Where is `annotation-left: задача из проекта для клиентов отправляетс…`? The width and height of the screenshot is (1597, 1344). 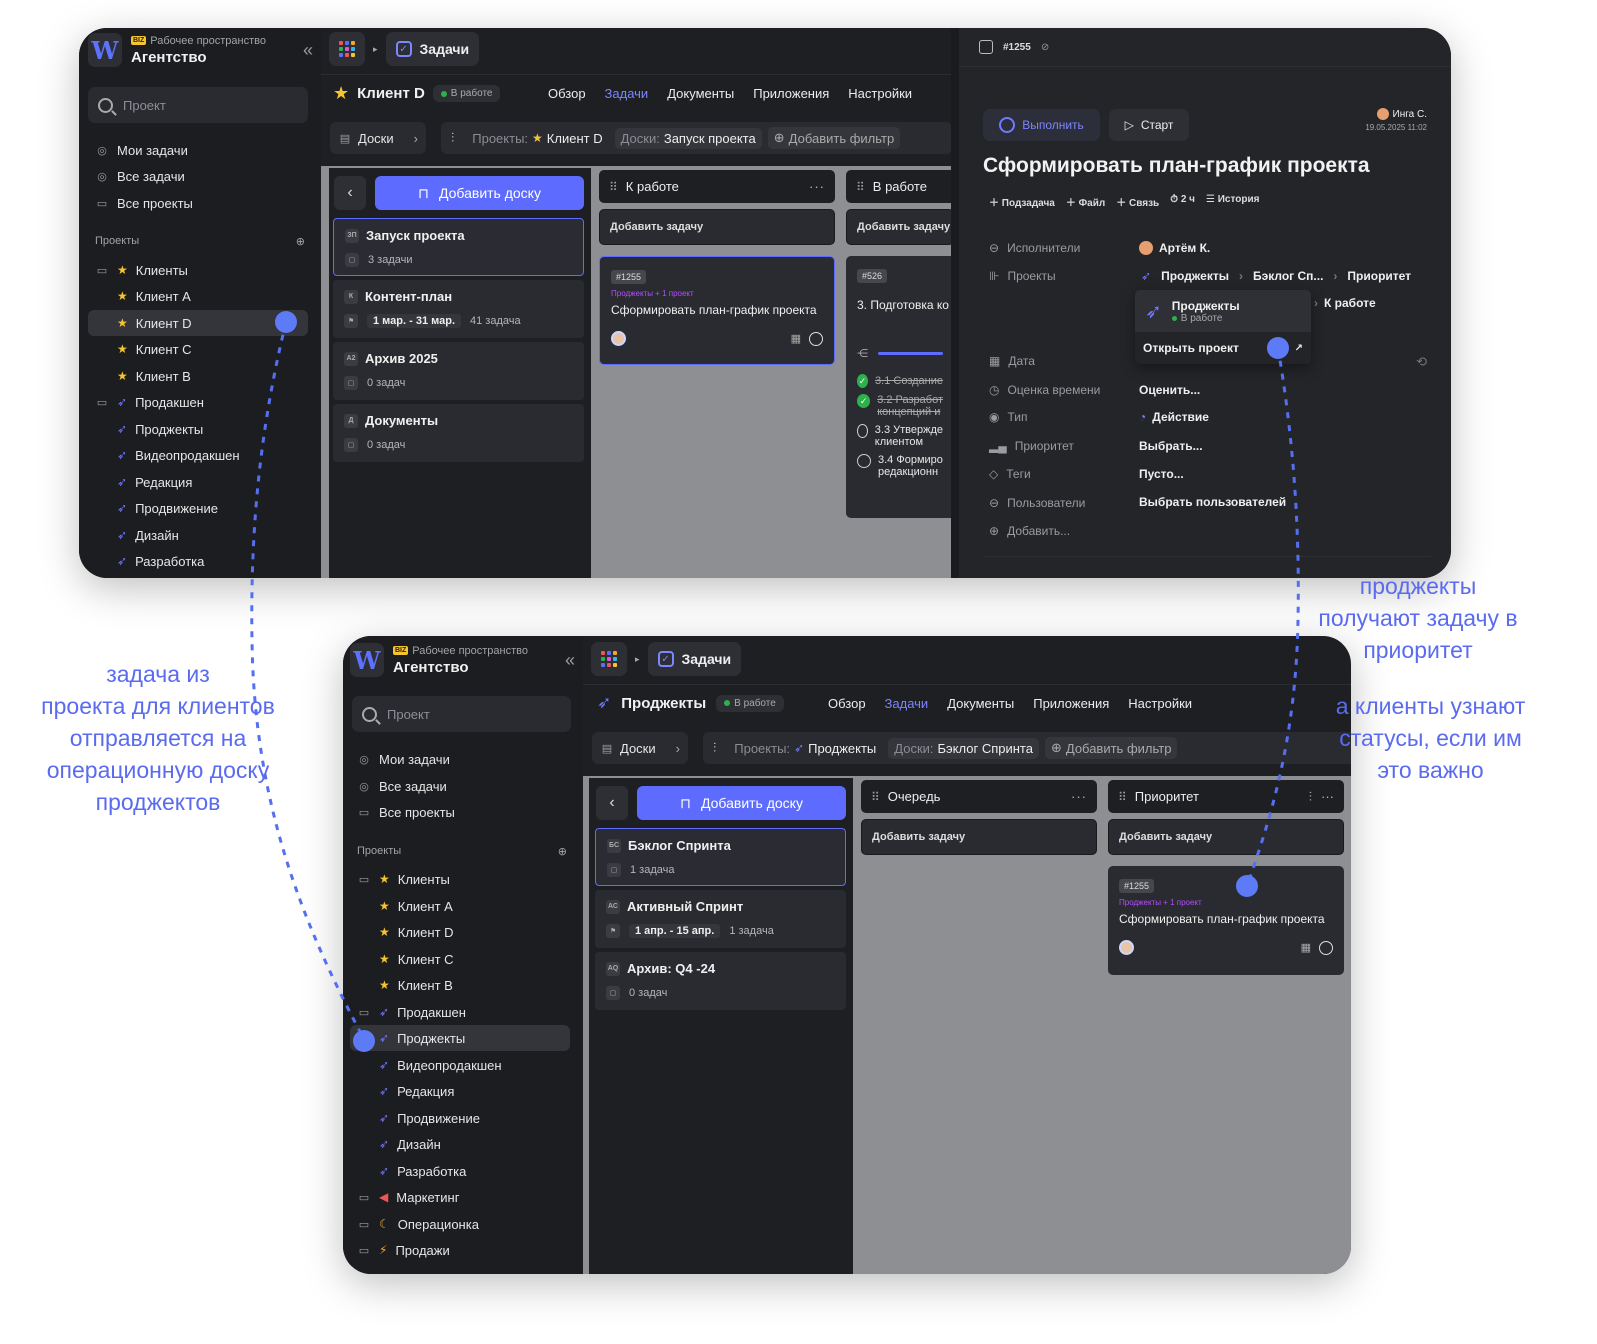
annotation-left: задача из проекта для клиентов отправляетс… is located at coordinates (158, 738).